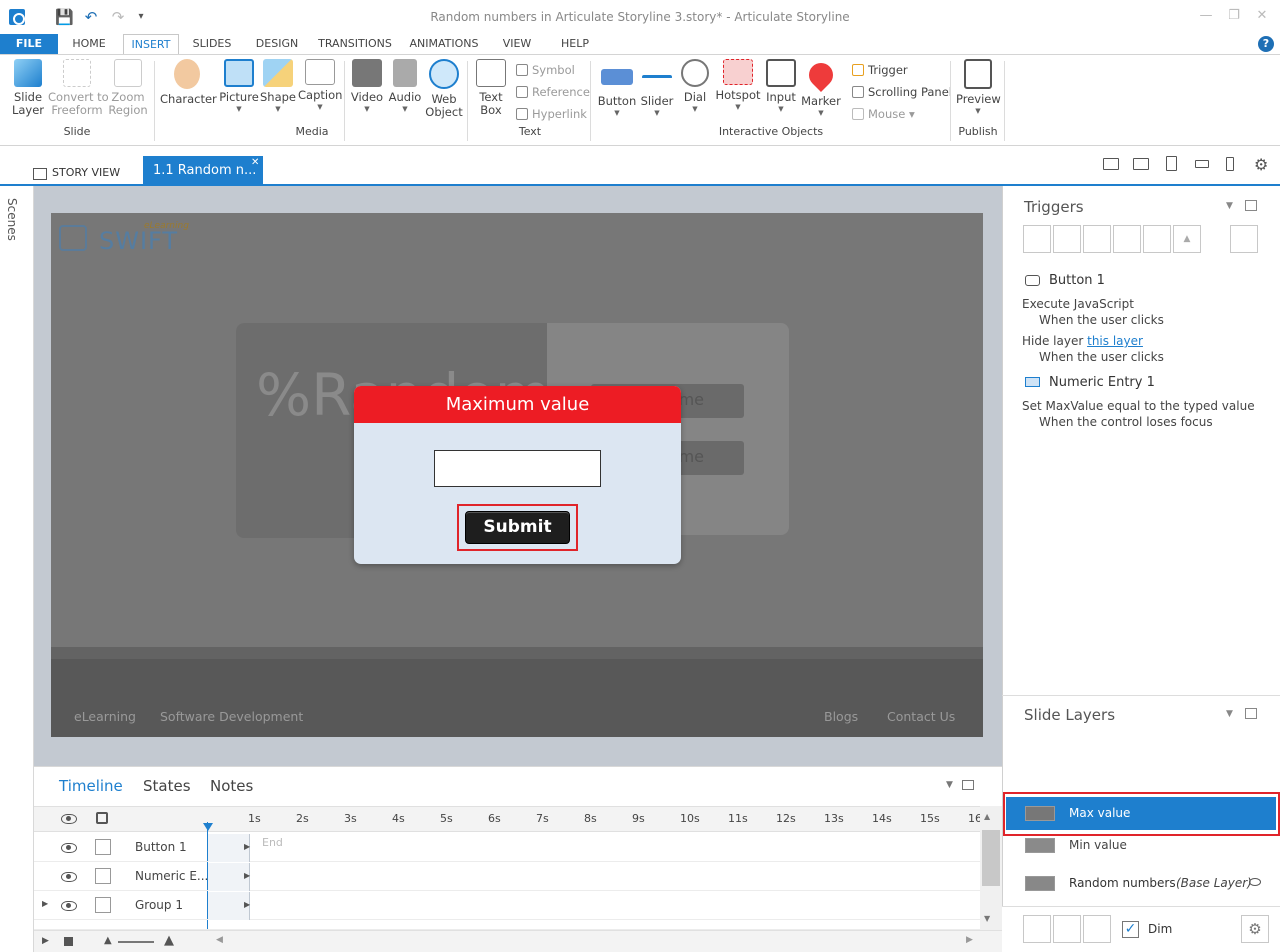 The height and width of the screenshot is (952, 1280). I want to click on tab-insert: INSERT, so click(151, 44).